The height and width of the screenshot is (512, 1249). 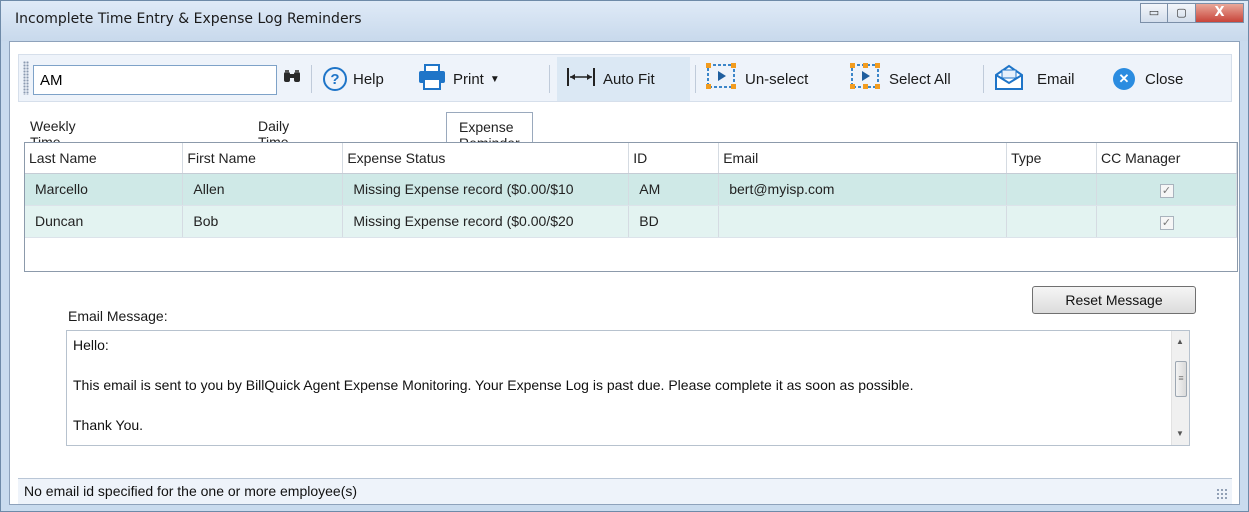 What do you see at coordinates (863, 158) in the screenshot?
I see `column-header-email: Email` at bounding box center [863, 158].